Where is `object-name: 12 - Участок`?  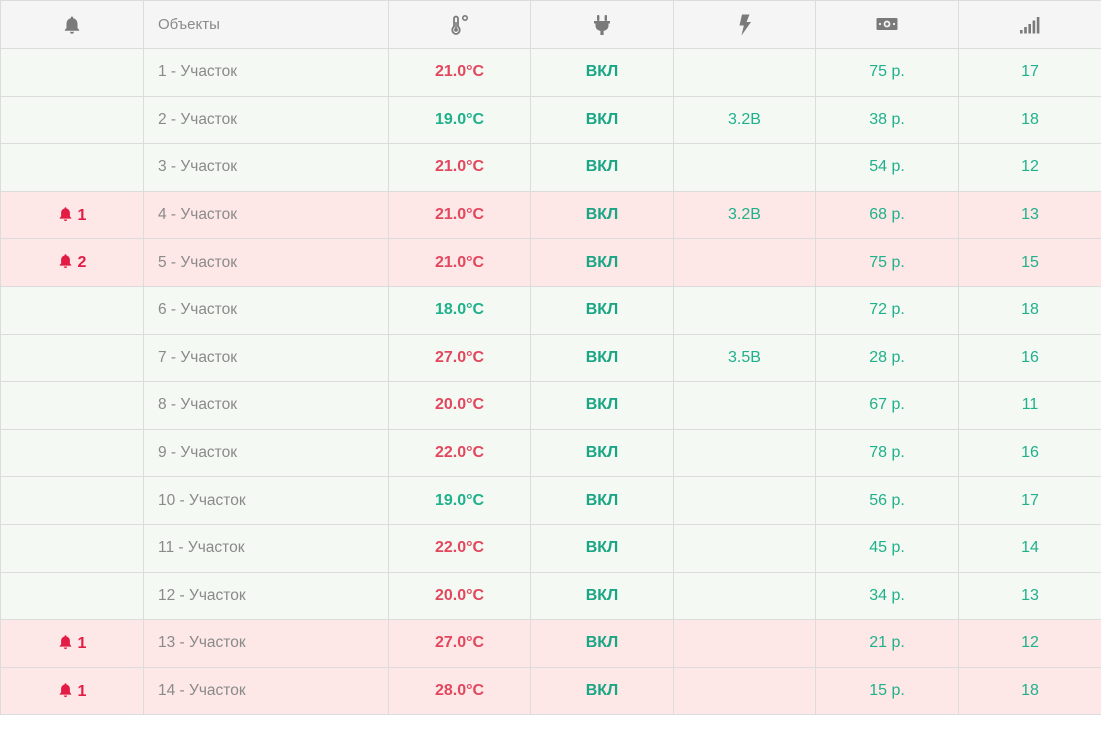
object-name: 12 - Участок is located at coordinates (266, 596).